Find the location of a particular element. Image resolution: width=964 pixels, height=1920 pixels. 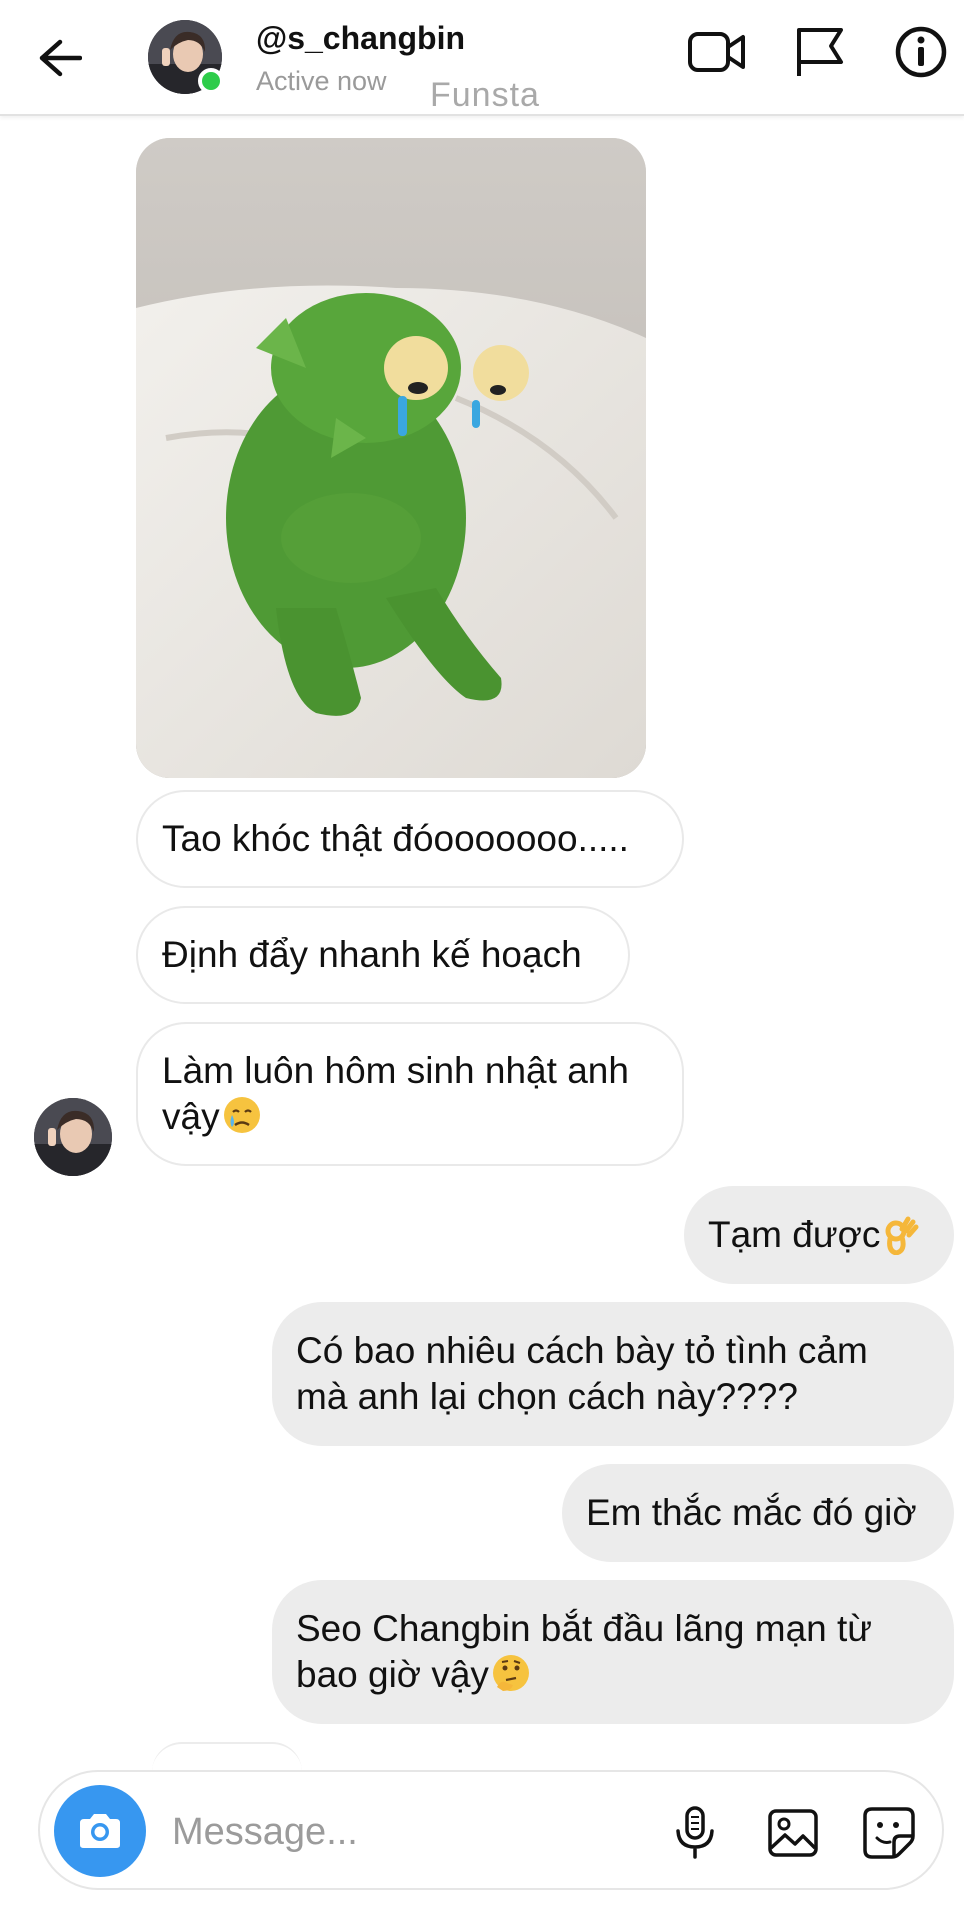

online-status-dot is located at coordinates (211, 81).